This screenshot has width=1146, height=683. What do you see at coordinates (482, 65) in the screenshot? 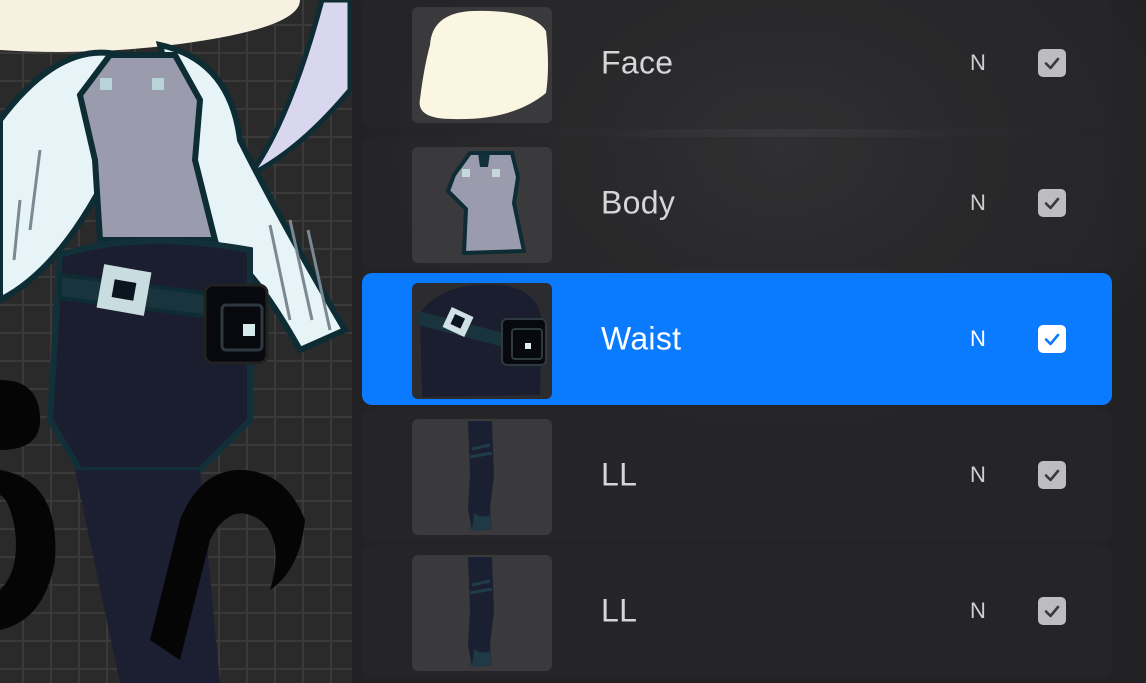
I see `face-thumbnail` at bounding box center [482, 65].